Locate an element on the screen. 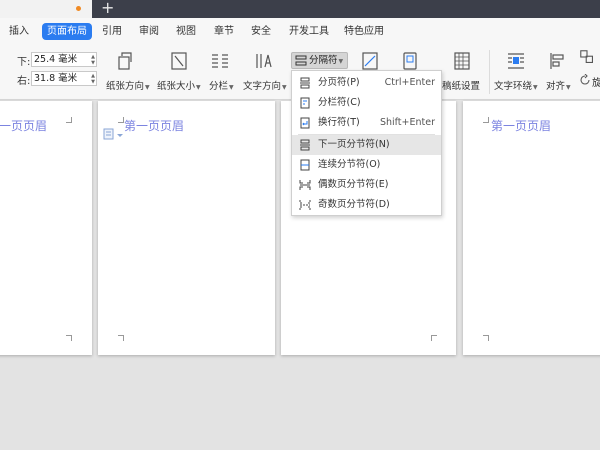 This screenshot has height=450, width=600. paper-size-icon is located at coordinates (179, 61).